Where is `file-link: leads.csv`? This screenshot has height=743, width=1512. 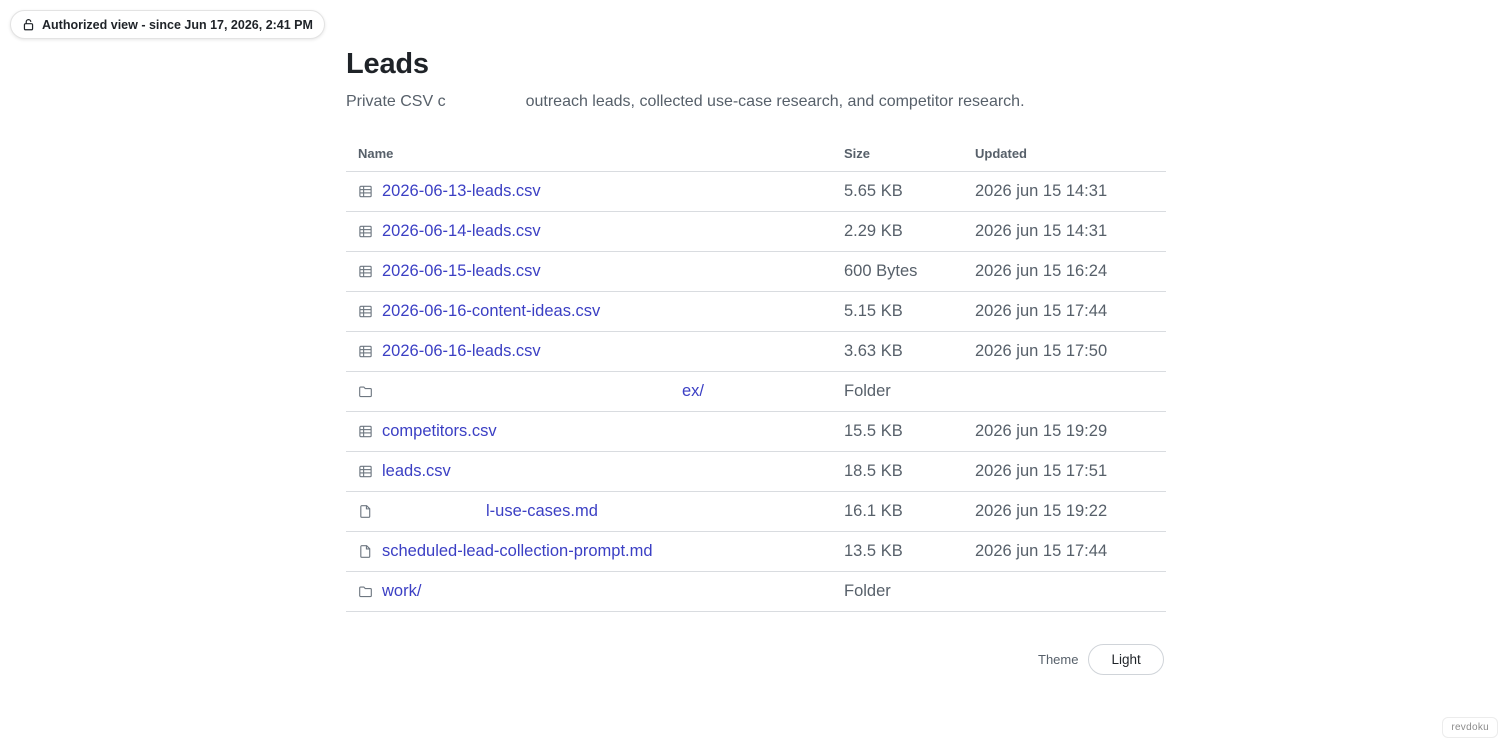 file-link: leads.csv is located at coordinates (416, 471).